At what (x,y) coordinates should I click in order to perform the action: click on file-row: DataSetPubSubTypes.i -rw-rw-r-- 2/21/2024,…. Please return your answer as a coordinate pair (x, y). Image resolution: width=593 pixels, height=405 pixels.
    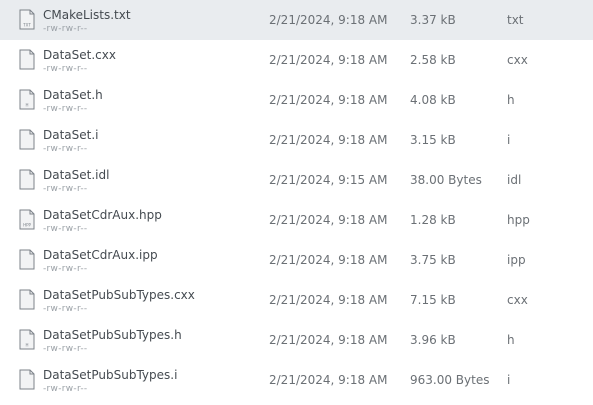
    Looking at the image, I should click on (296, 380).